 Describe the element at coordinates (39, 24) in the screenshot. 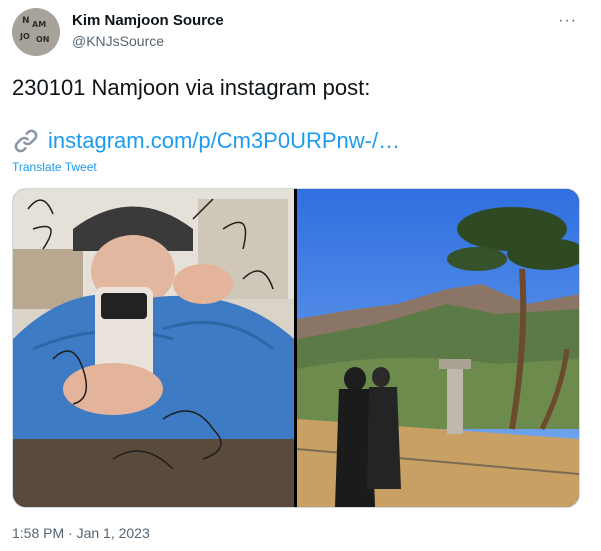

I see `avatar-letter: AM` at that location.